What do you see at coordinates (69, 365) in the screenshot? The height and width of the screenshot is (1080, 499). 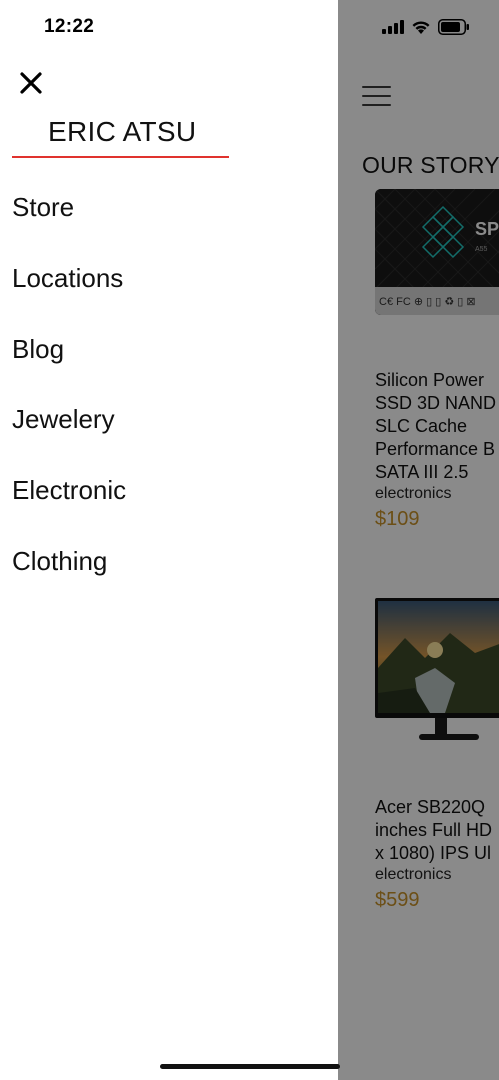 I see `menu-item-blog: Blog` at bounding box center [69, 365].